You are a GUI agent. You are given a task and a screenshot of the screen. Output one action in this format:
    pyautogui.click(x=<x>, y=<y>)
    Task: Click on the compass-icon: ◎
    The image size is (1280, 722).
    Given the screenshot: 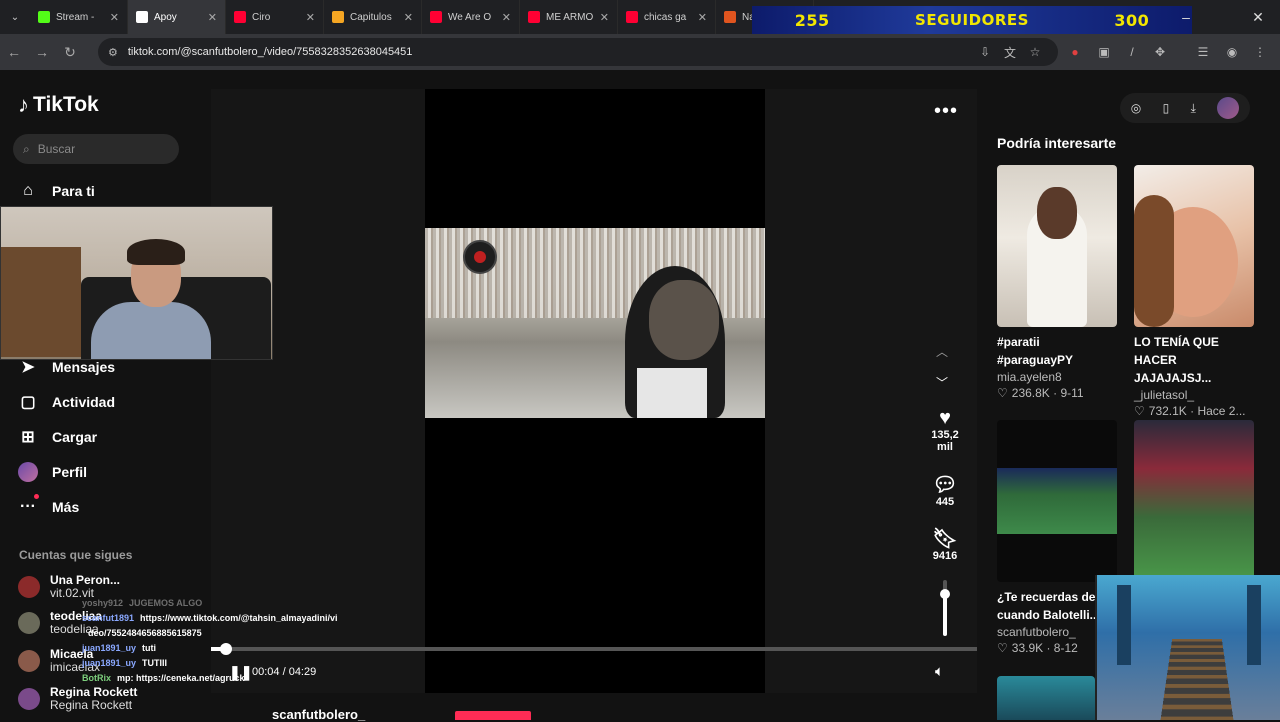 What is the action you would take?
    pyautogui.click(x=1136, y=108)
    